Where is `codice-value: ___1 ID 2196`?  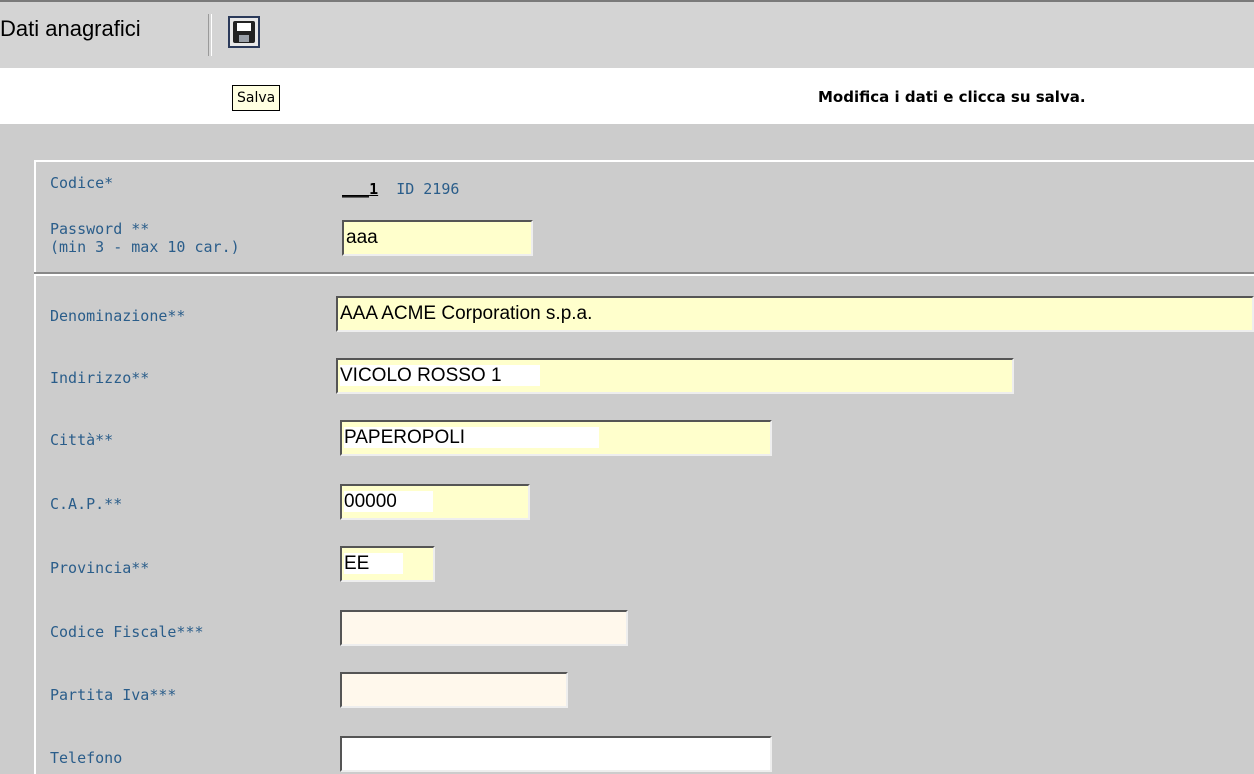 codice-value: ___1 ID 2196 is located at coordinates (400, 189).